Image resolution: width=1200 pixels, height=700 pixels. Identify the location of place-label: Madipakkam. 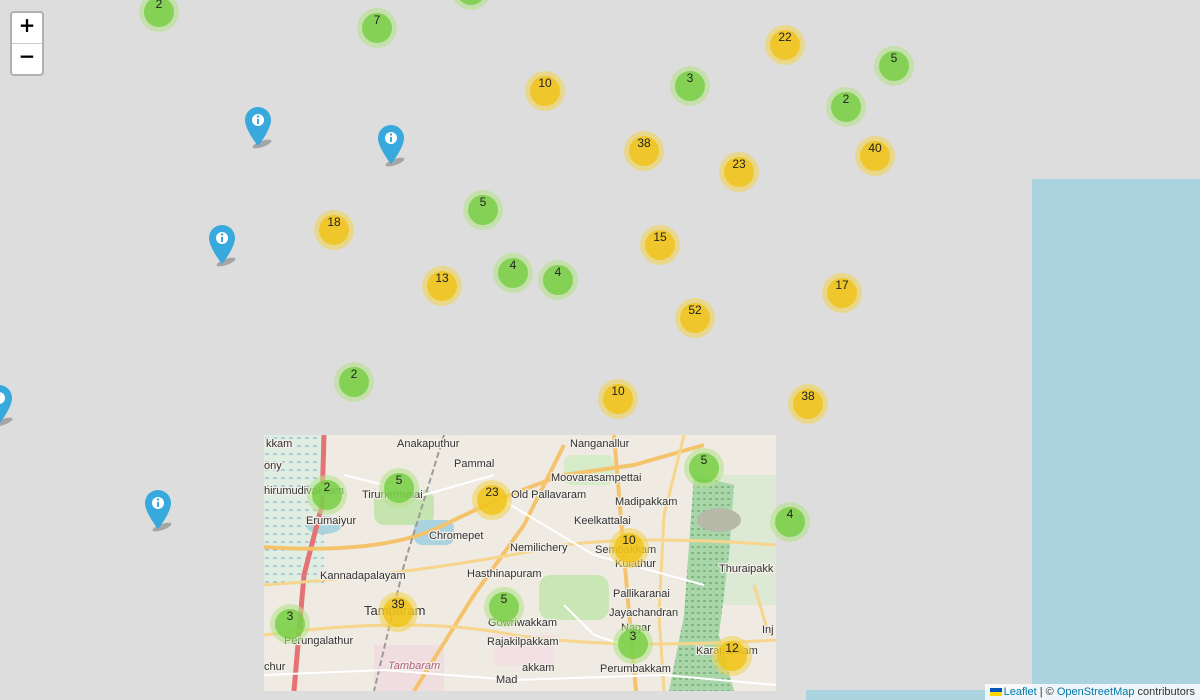
(646, 502).